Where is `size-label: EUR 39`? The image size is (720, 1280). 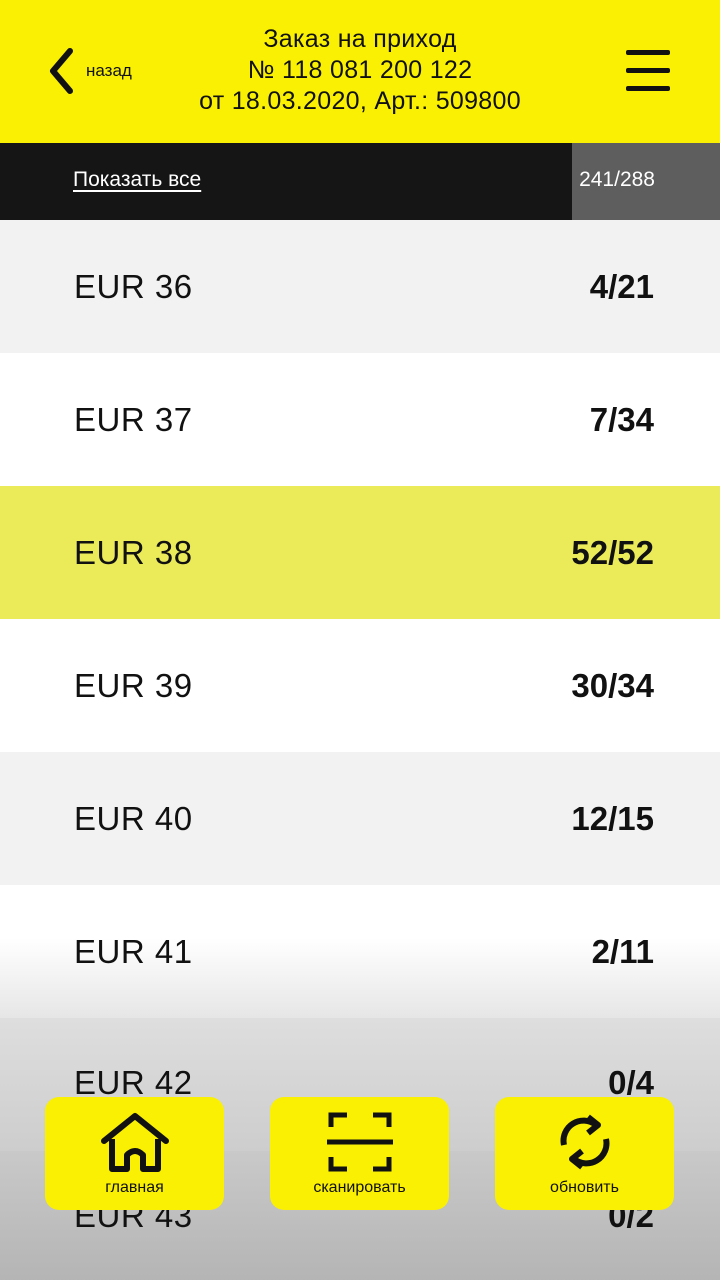
size-label: EUR 39 is located at coordinates (133, 685).